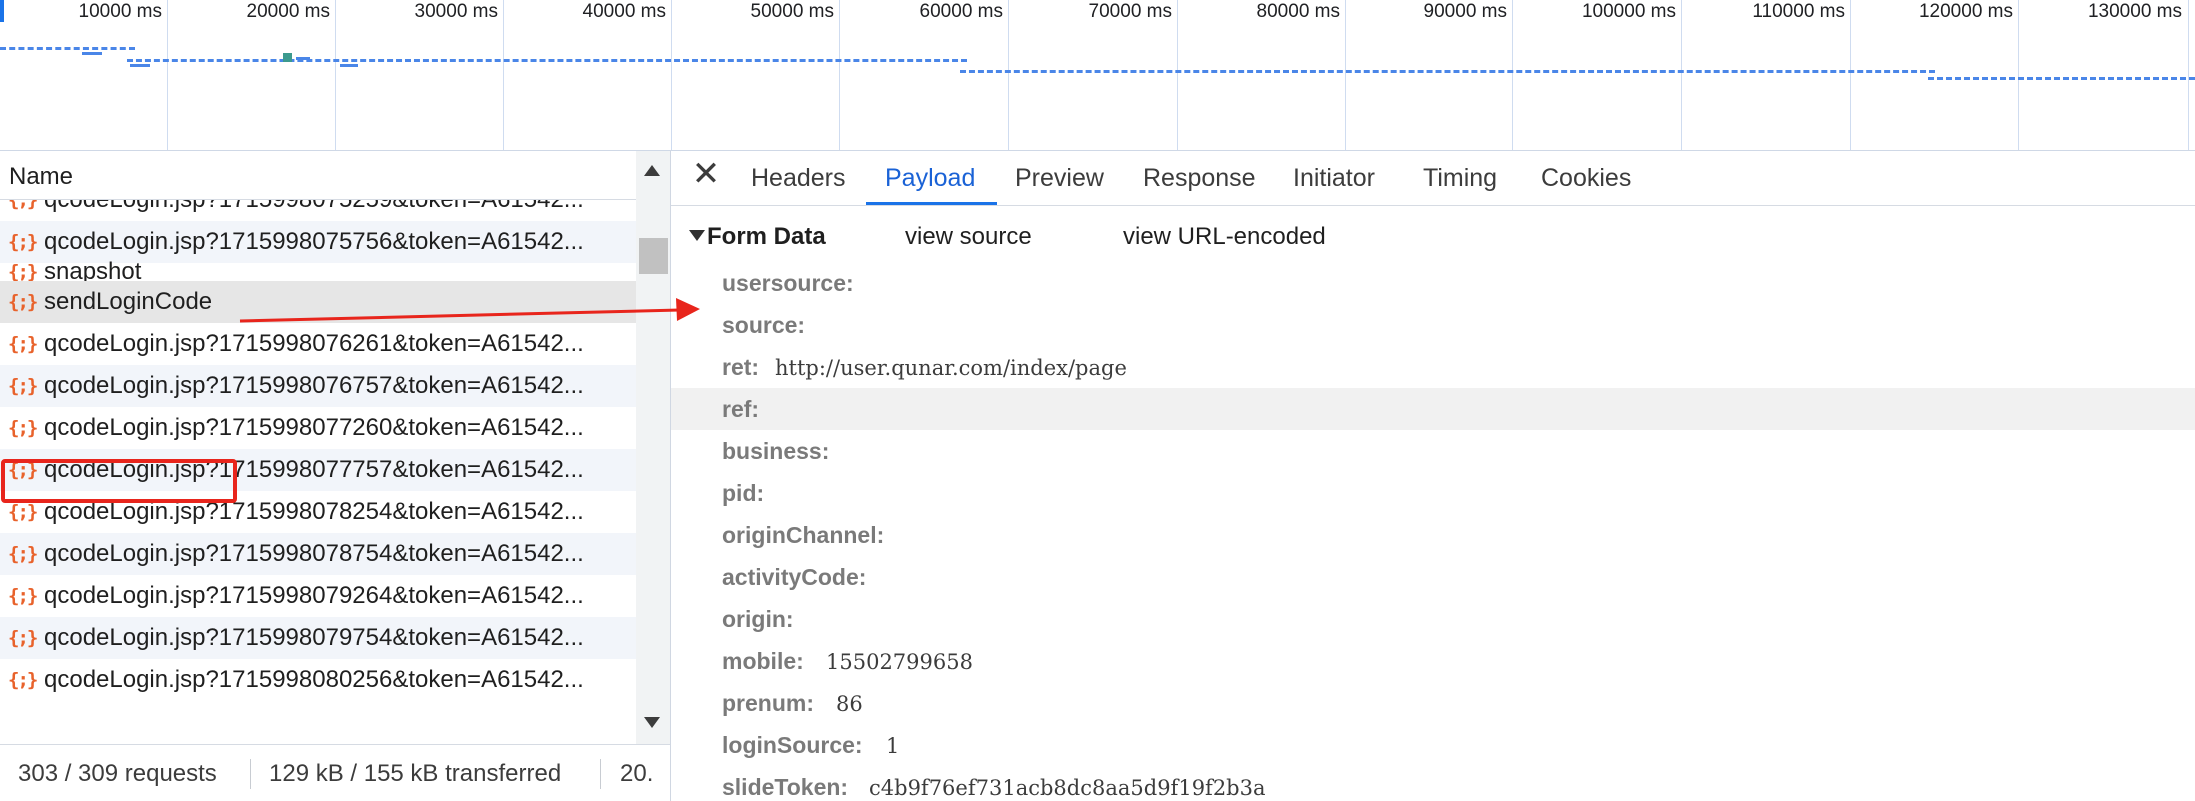 The width and height of the screenshot is (2195, 801). What do you see at coordinates (798, 178) in the screenshot?
I see `tab-headers: Headers` at bounding box center [798, 178].